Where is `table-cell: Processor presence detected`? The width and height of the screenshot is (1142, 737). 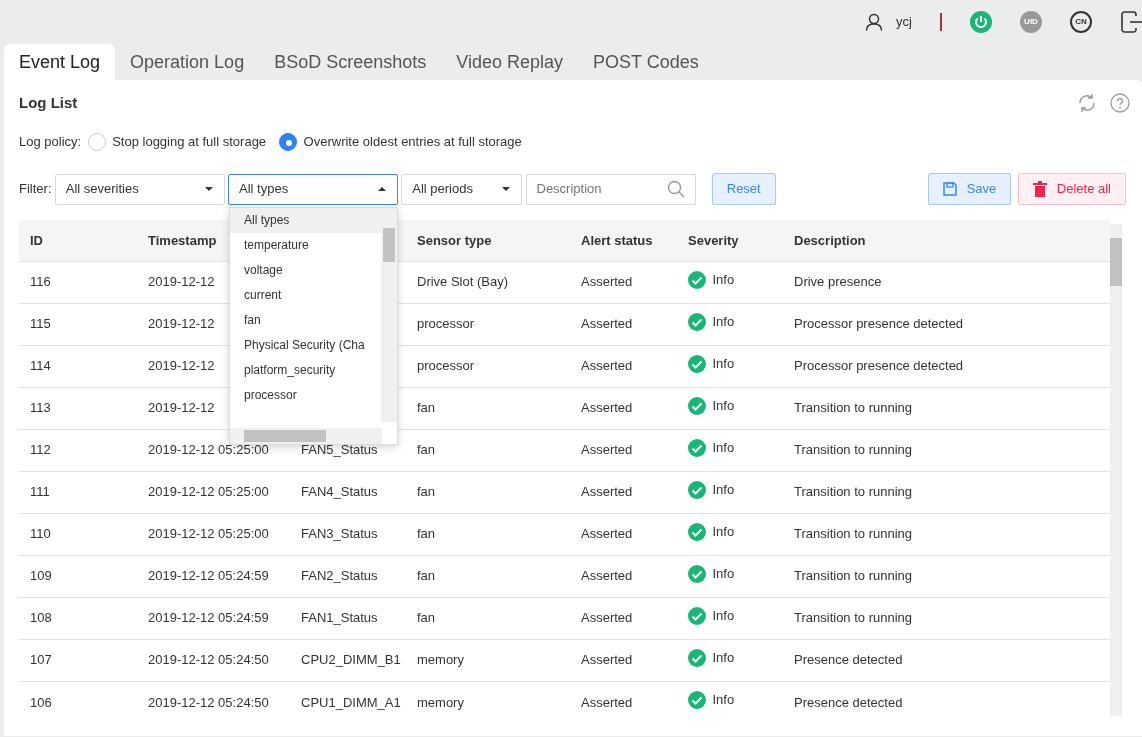 table-cell: Processor presence detected is located at coordinates (879, 324).